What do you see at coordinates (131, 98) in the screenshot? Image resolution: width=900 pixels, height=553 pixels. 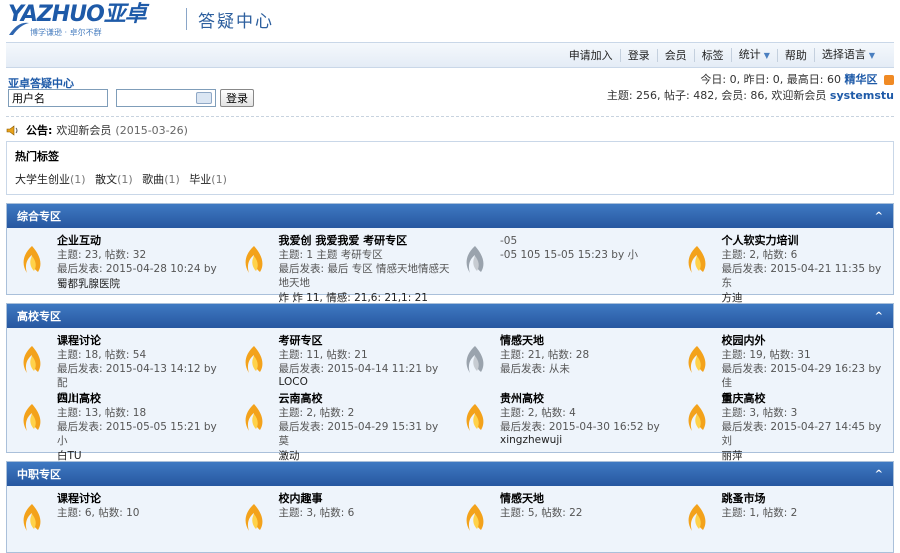 I see `login-form: 登录` at bounding box center [131, 98].